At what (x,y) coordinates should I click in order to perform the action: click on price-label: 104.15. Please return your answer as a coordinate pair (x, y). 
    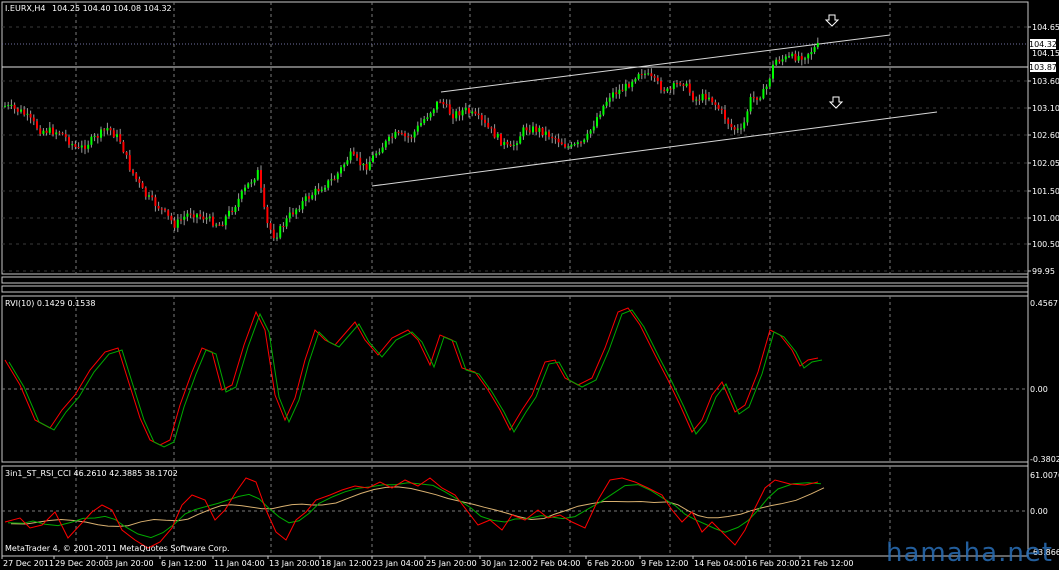
    Looking at the image, I should click on (1045, 53).